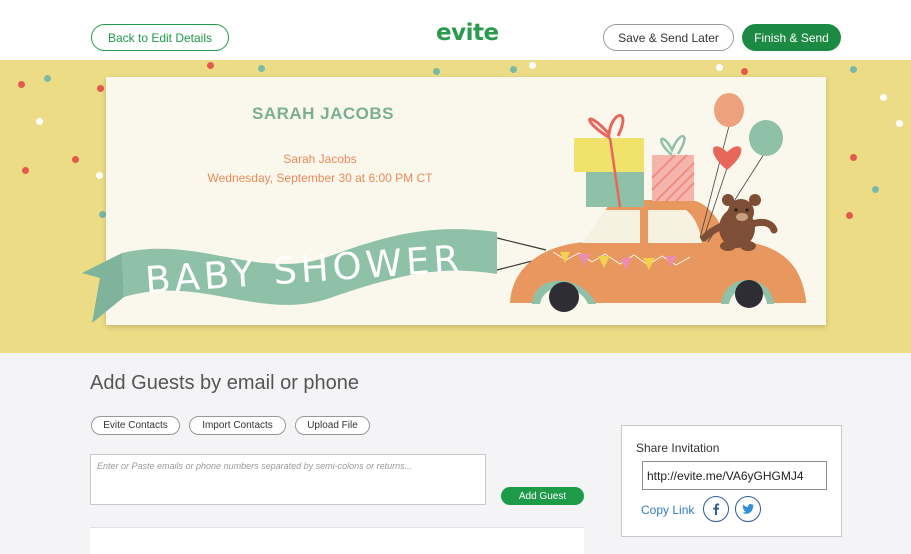  What do you see at coordinates (791, 37) in the screenshot?
I see `finish-send-button: Finish & Send` at bounding box center [791, 37].